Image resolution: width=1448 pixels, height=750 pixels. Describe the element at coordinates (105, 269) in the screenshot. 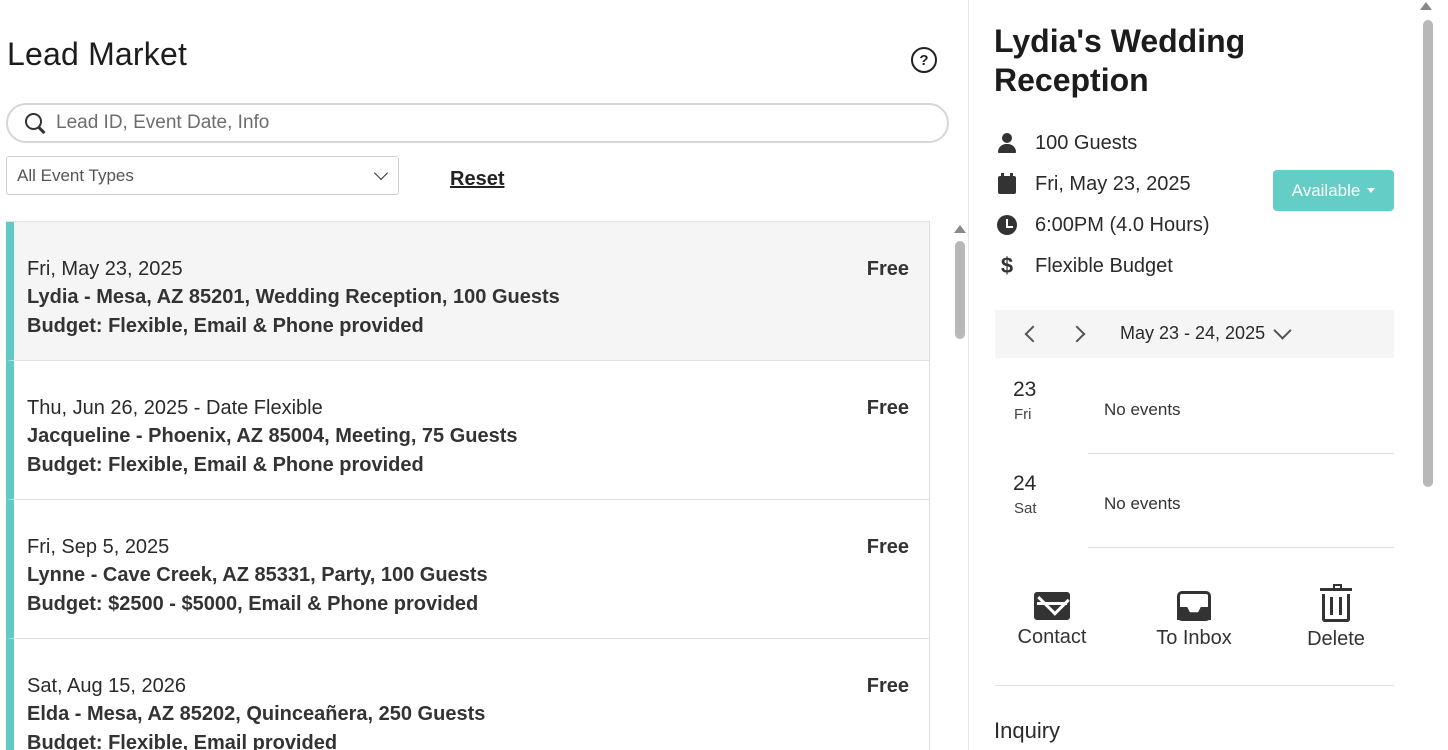

I see `lead-date: Fri, May 23, 2025` at that location.